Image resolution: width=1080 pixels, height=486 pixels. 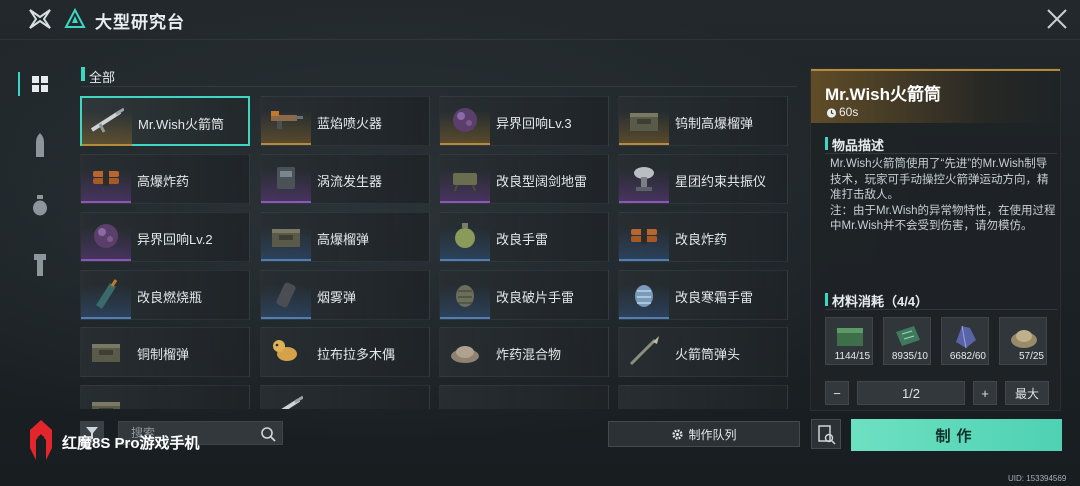 I want to click on item-card: 钨制高爆榴弹, so click(x=703, y=121).